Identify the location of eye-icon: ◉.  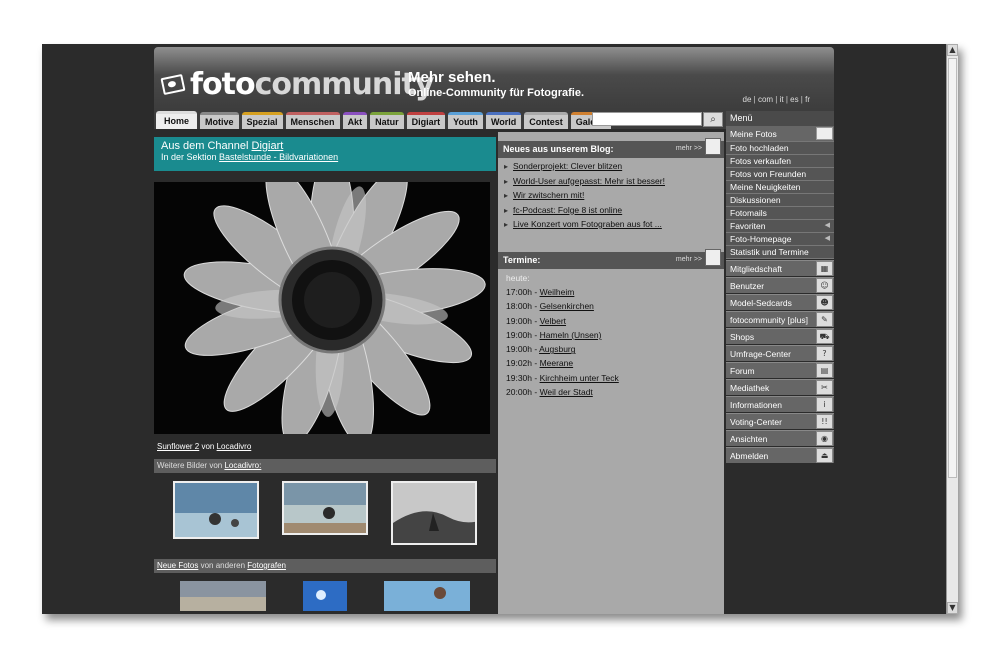
(824, 438).